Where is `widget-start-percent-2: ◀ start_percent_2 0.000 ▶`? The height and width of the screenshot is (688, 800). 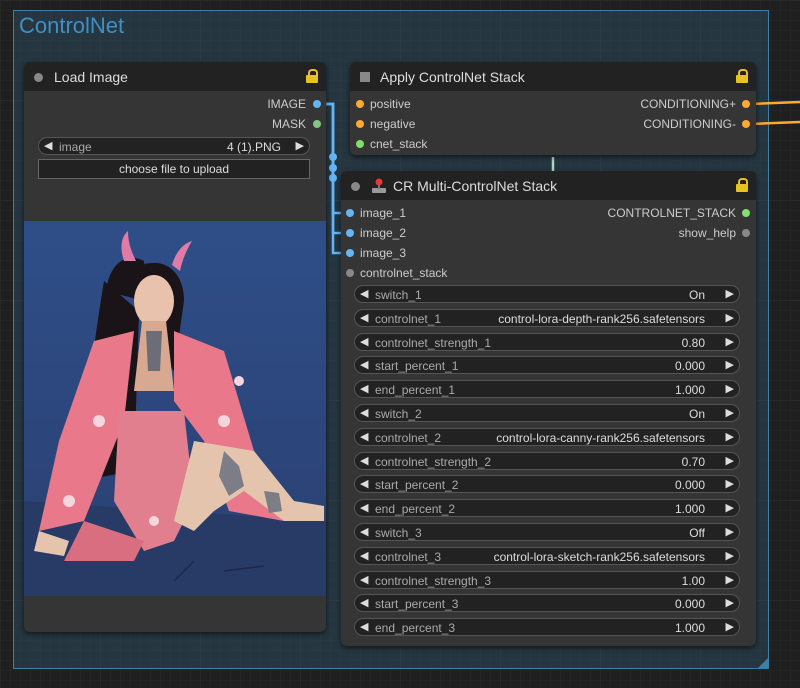
widget-start-percent-2: ◀ start_percent_2 0.000 ▶ is located at coordinates (547, 484).